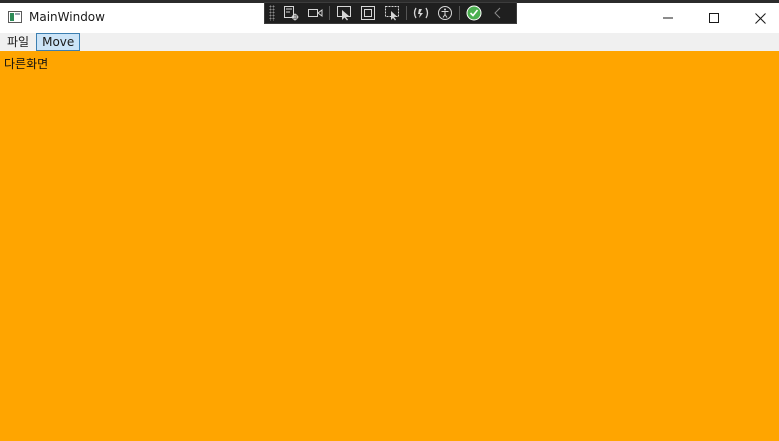  Describe the element at coordinates (368, 13) in the screenshot. I see `display-layout-adorners-icon` at that location.